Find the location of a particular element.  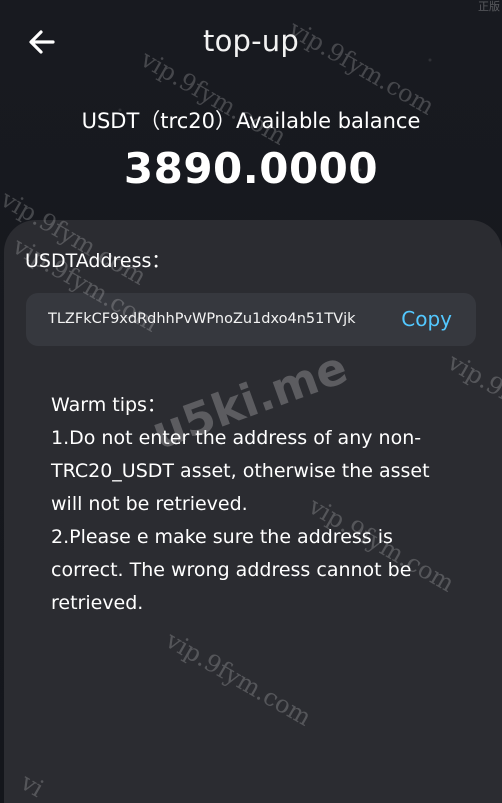

header: top-up is located at coordinates (251, 41).